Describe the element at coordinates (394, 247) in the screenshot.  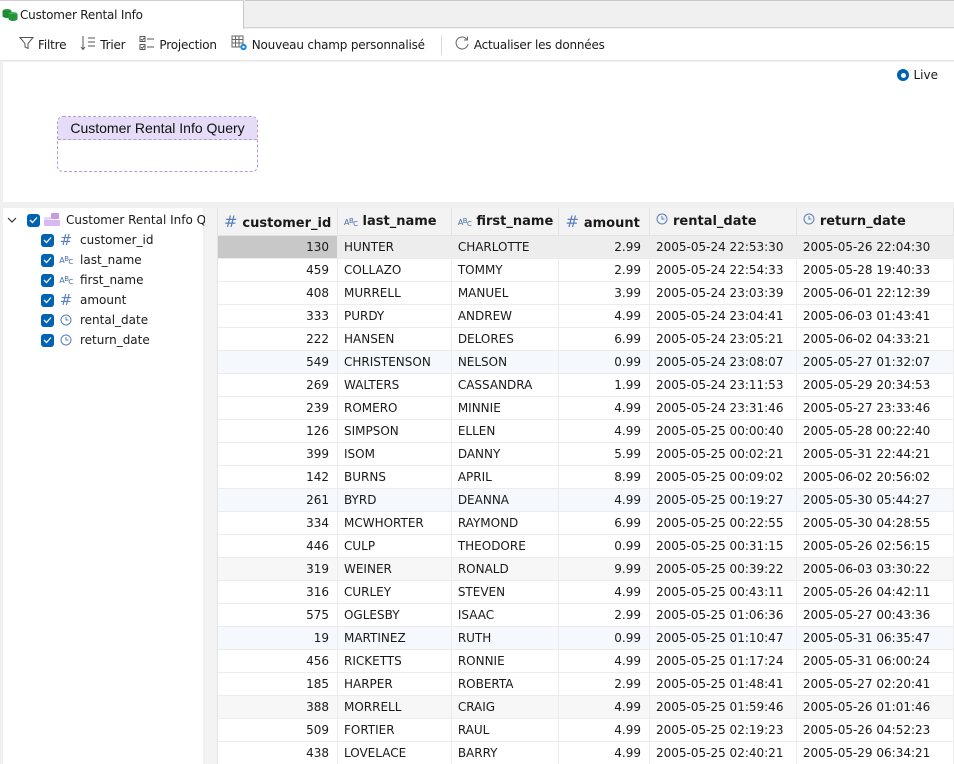
I see `cell-last-name: HUNTER` at that location.